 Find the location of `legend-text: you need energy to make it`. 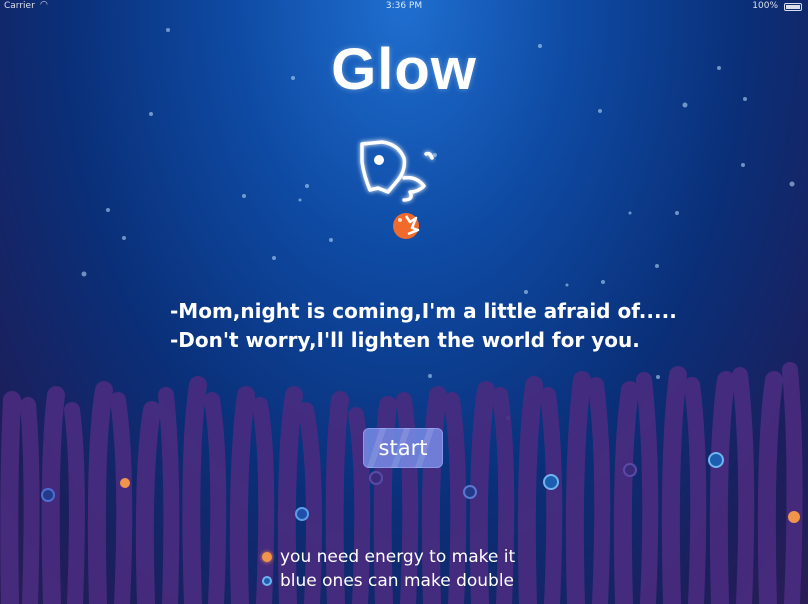

legend-text: you need energy to make it is located at coordinates (398, 557).